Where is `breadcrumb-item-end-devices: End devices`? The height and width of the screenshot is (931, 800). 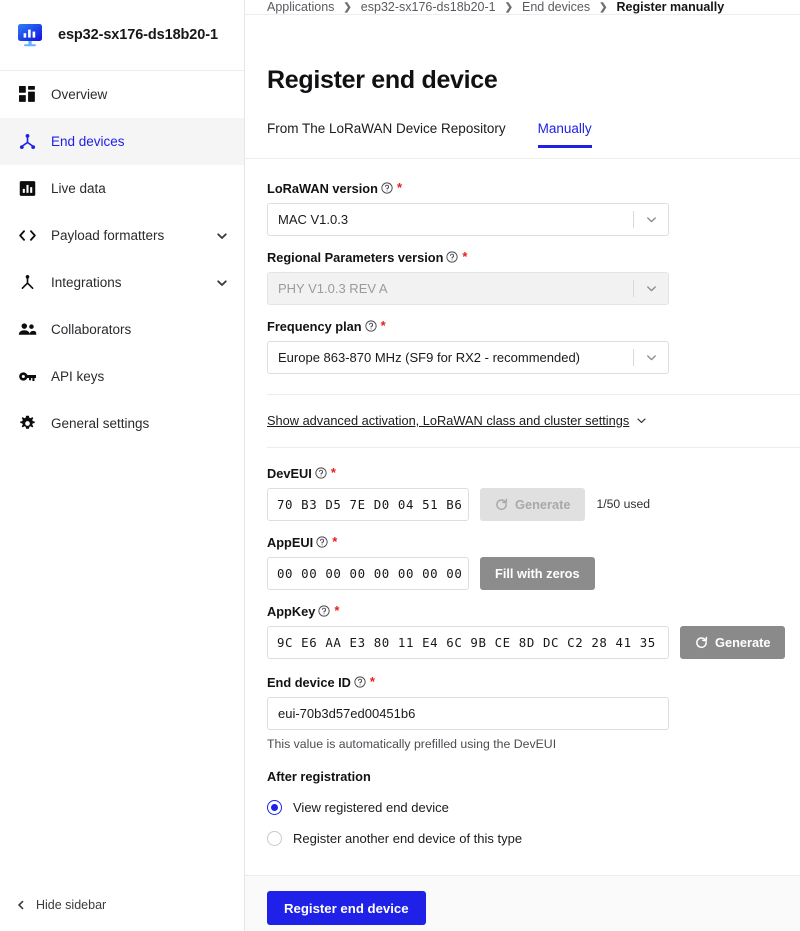 breadcrumb-item-end-devices: End devices is located at coordinates (556, 7).